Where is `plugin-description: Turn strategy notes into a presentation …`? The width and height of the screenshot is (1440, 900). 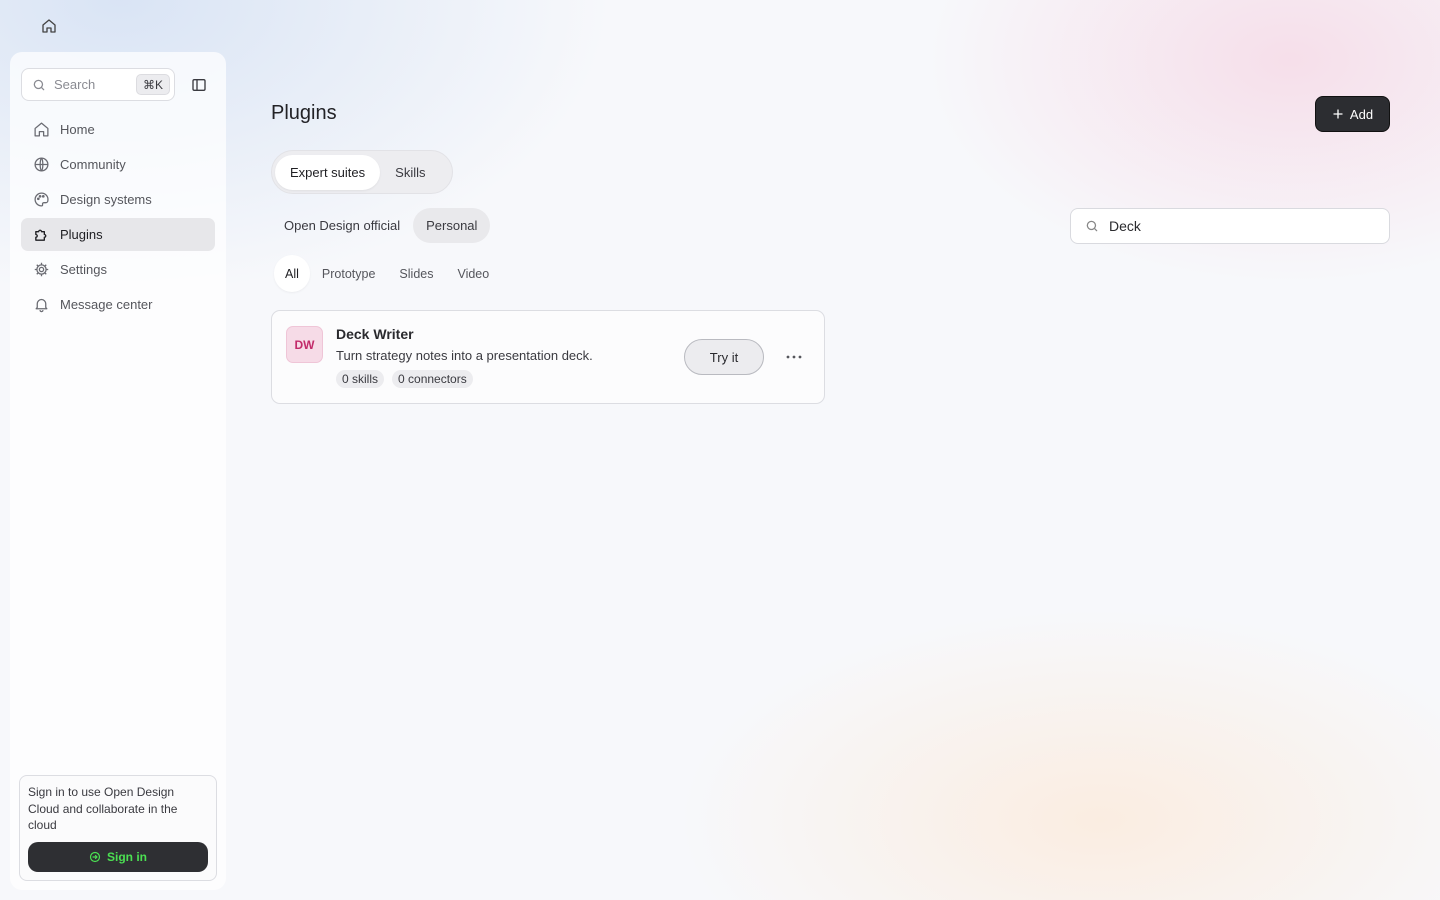 plugin-description: Turn strategy notes into a presentation … is located at coordinates (464, 355).